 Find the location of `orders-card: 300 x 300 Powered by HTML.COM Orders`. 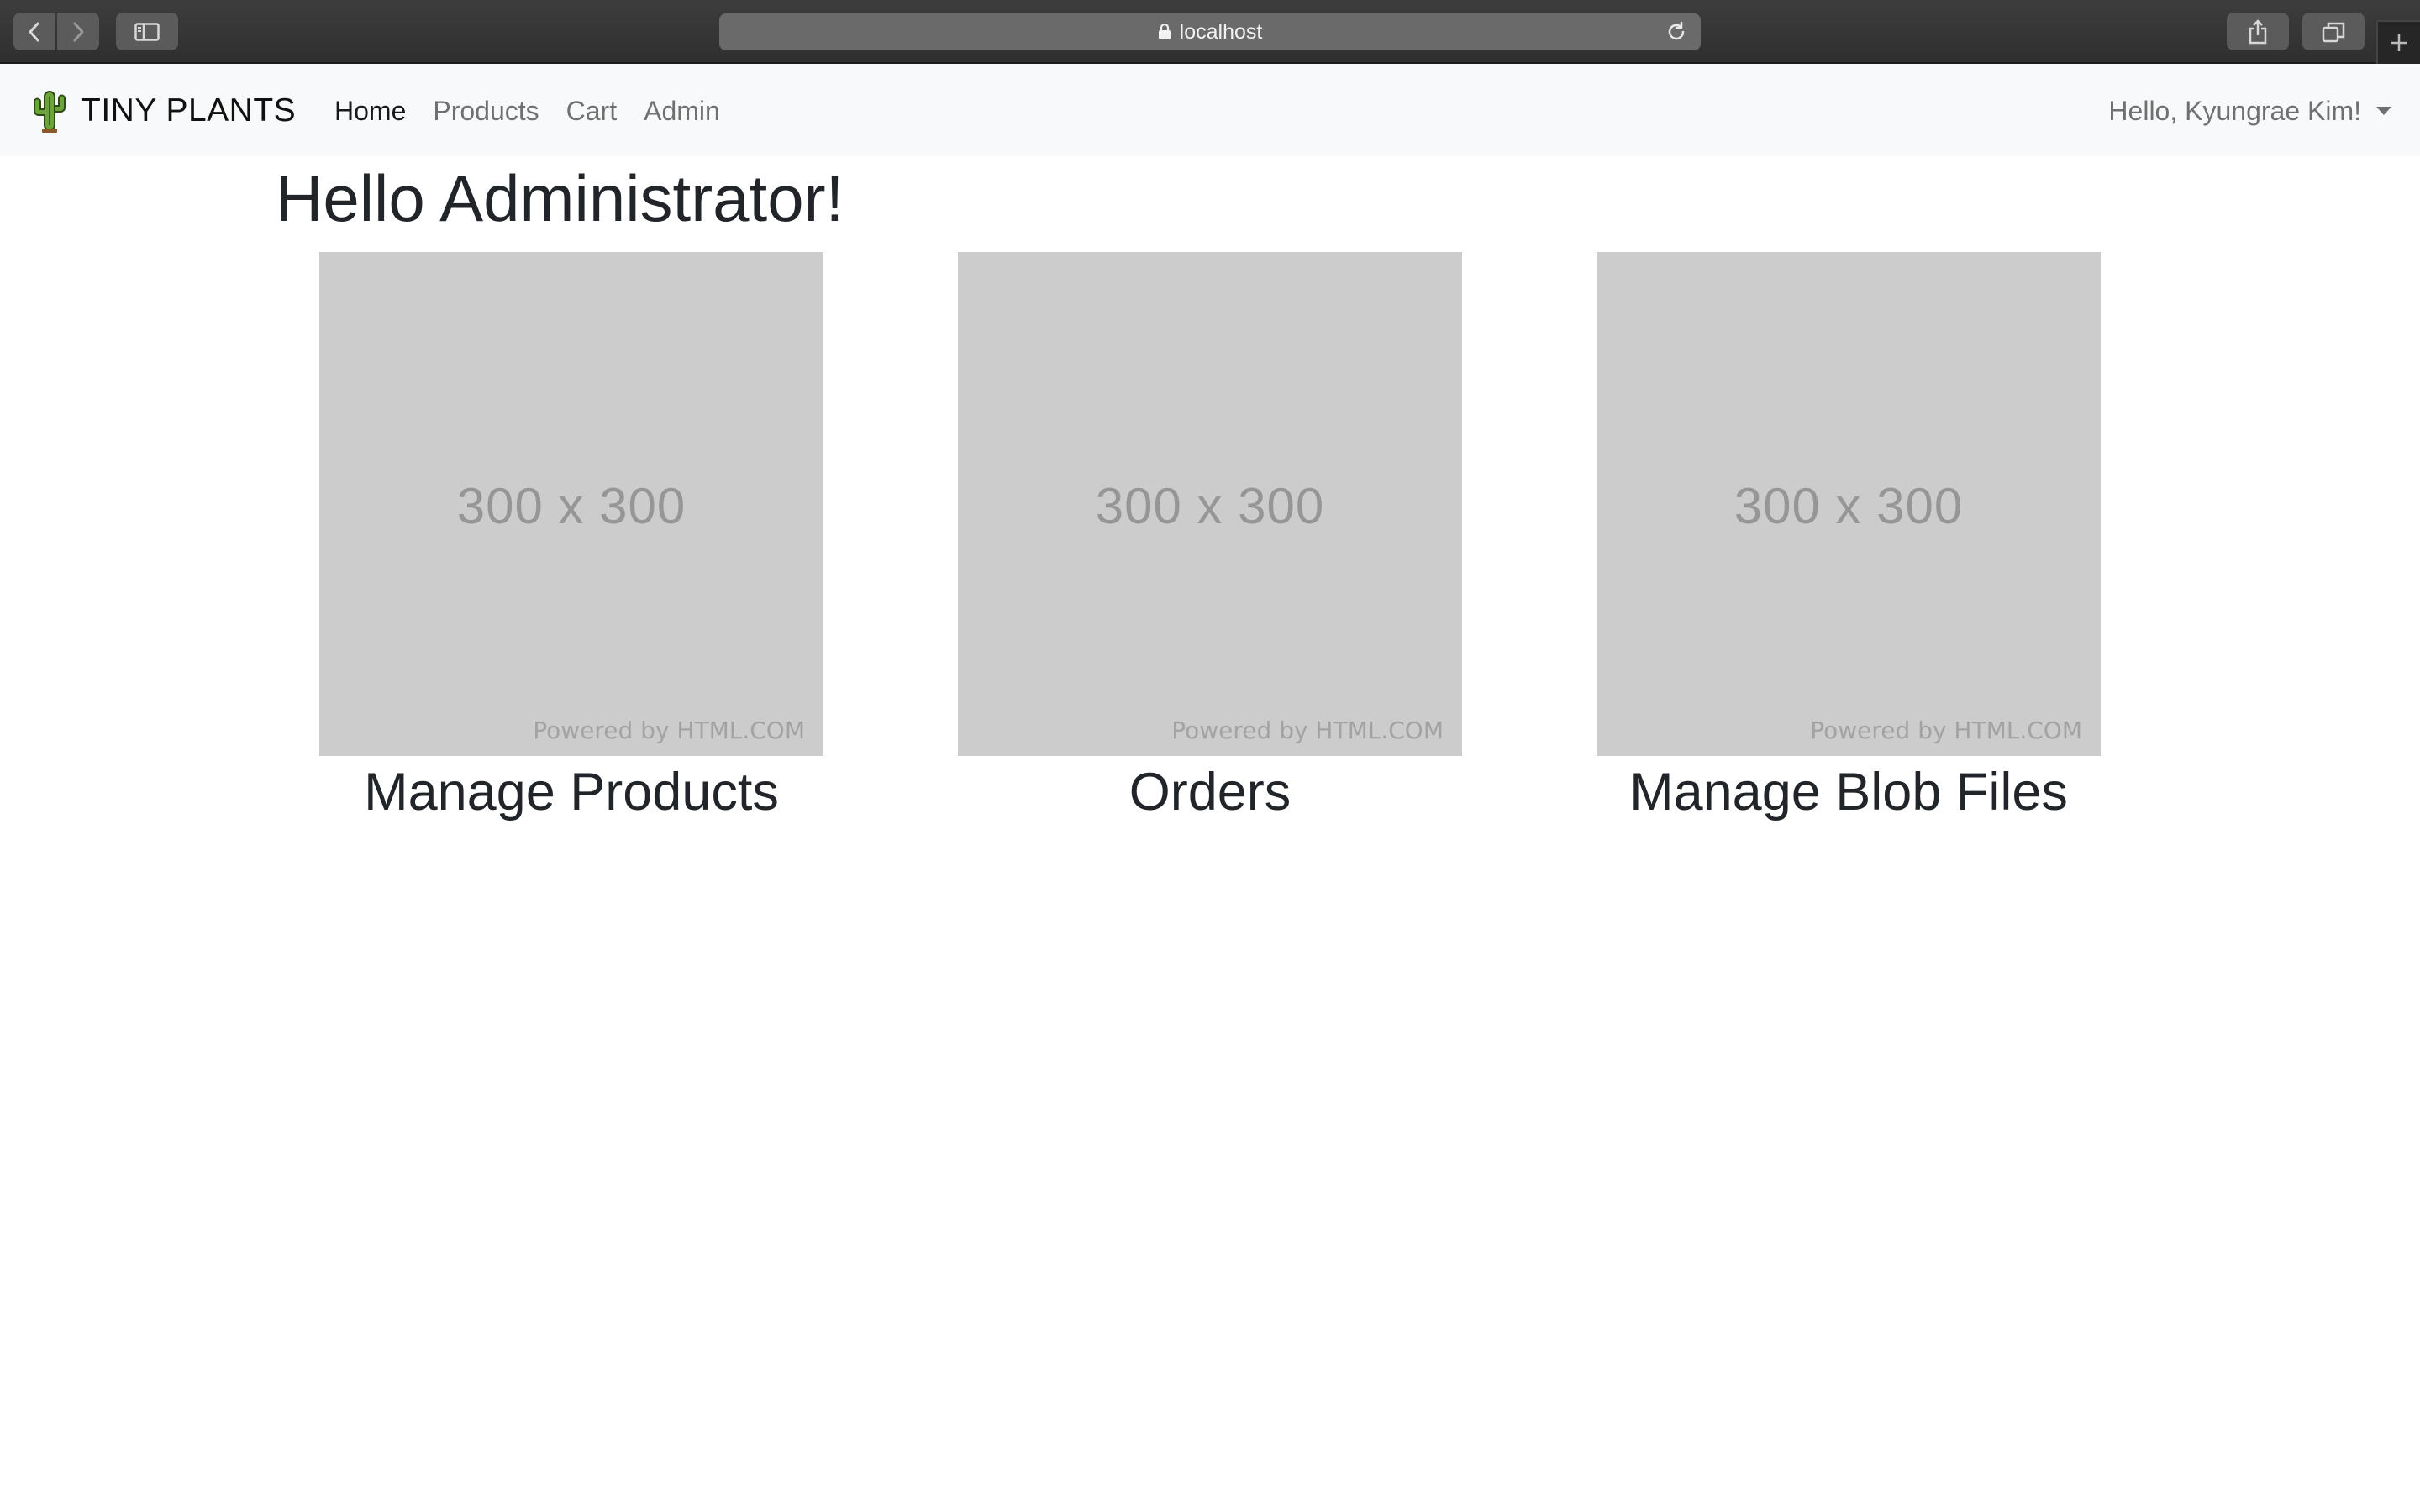

orders-card: 300 x 300 Powered by HTML.COM Orders is located at coordinates (1210, 539).